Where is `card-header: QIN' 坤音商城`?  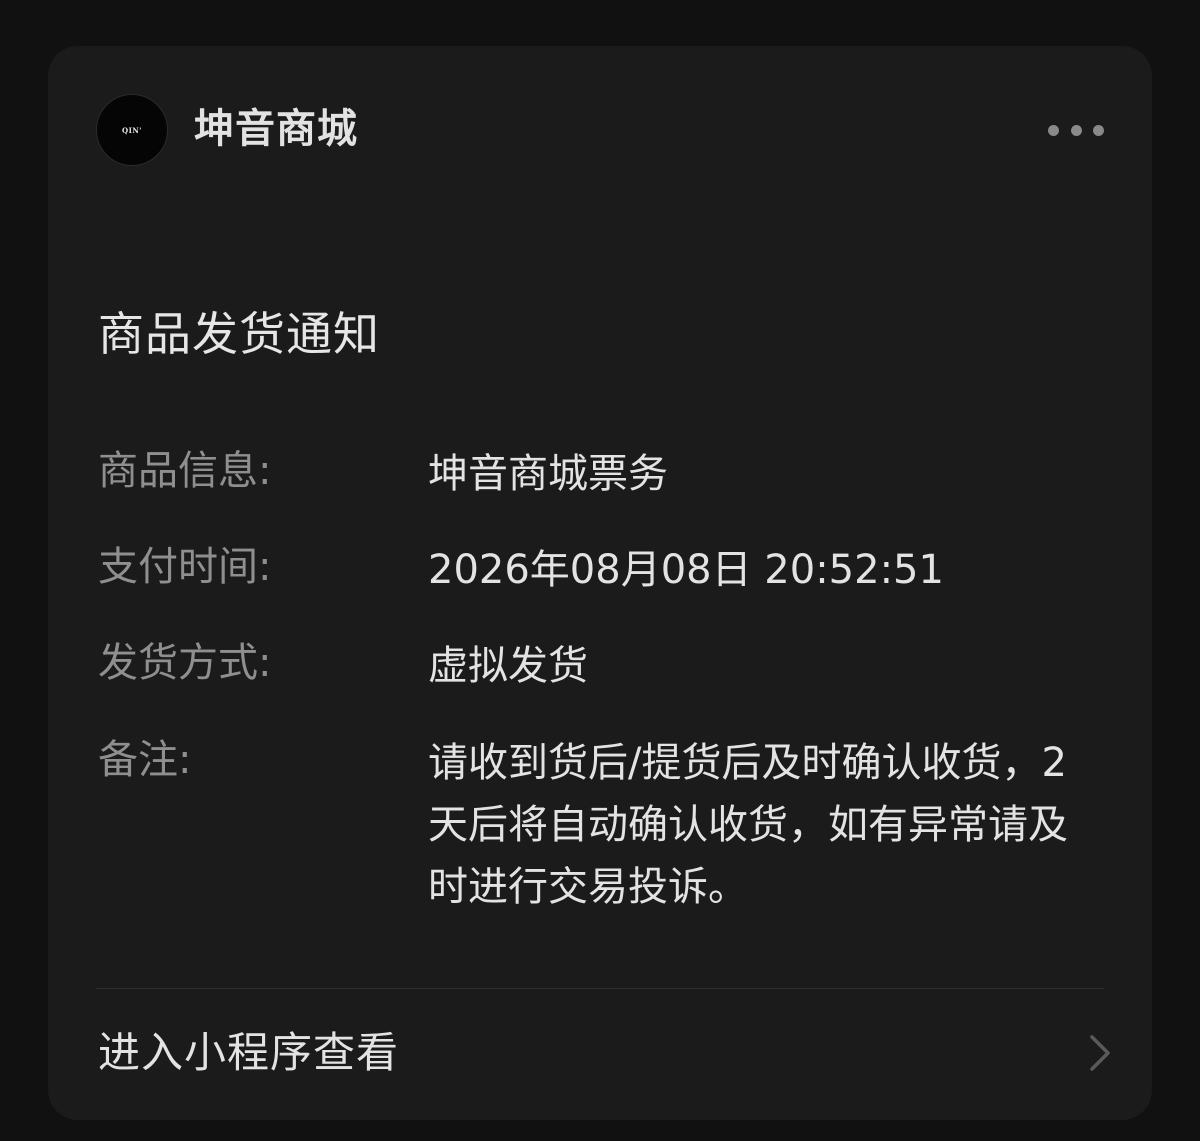 card-header: QIN' 坤音商城 is located at coordinates (600, 130).